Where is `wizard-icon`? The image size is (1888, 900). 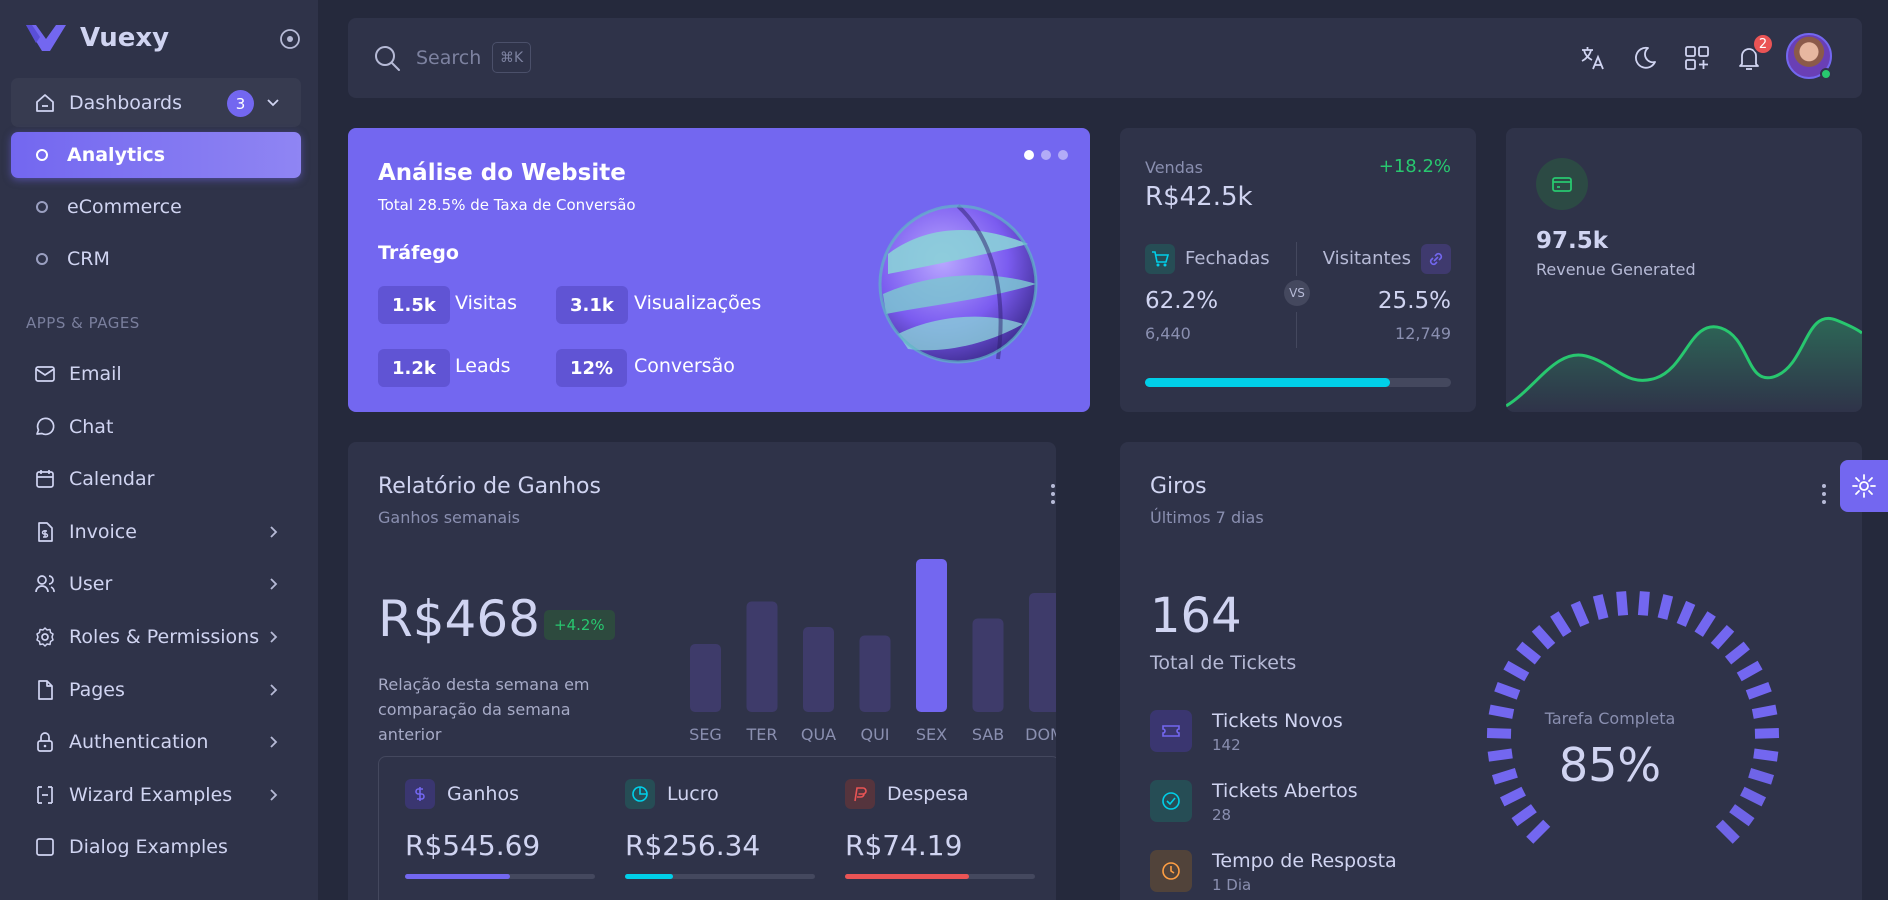
wizard-icon is located at coordinates (45, 794).